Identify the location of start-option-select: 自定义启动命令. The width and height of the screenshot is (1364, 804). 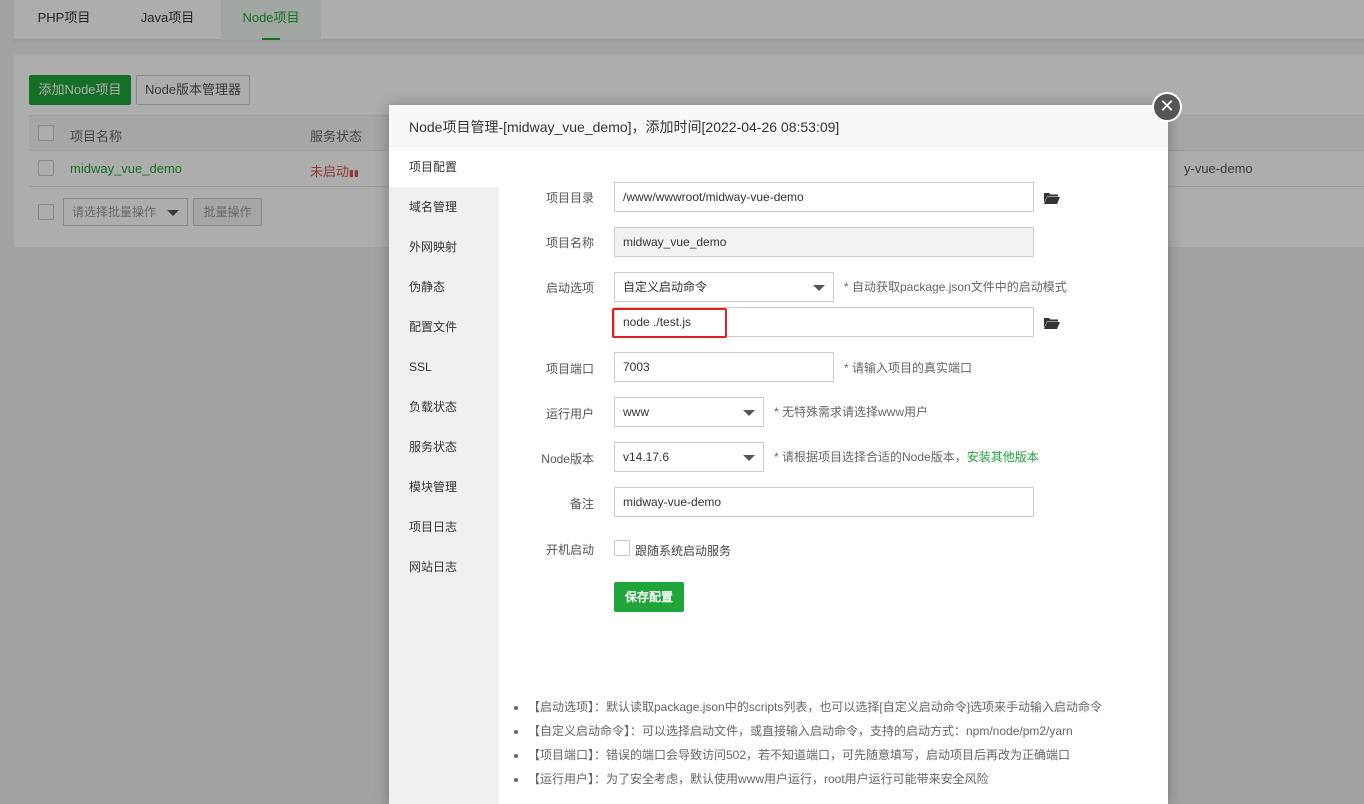
(724, 287).